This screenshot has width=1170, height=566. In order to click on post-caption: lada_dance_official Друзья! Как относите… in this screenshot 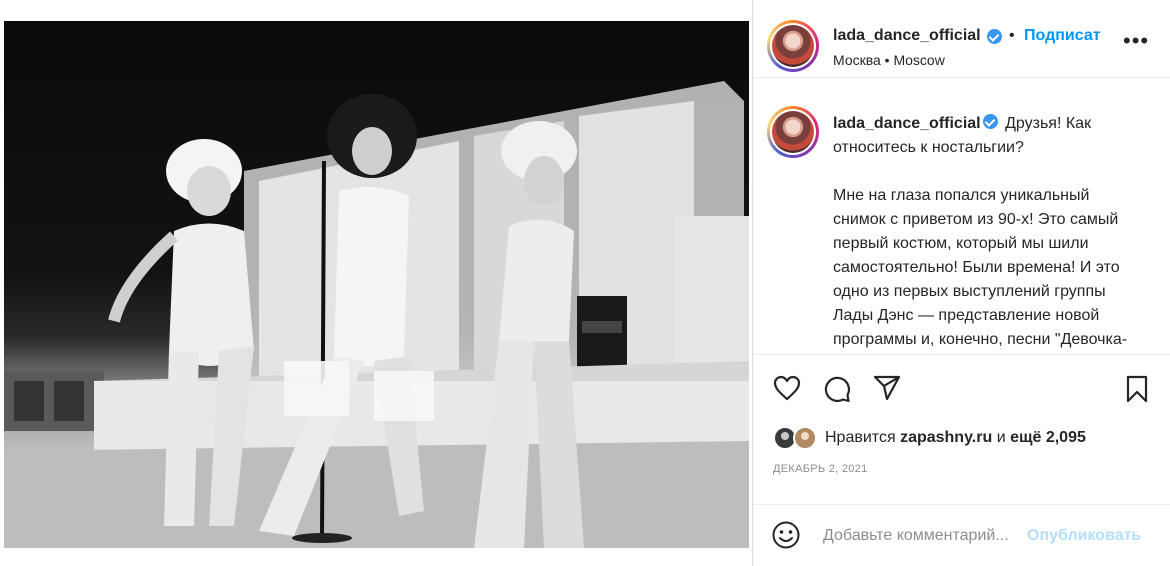, I will do `click(988, 233)`.